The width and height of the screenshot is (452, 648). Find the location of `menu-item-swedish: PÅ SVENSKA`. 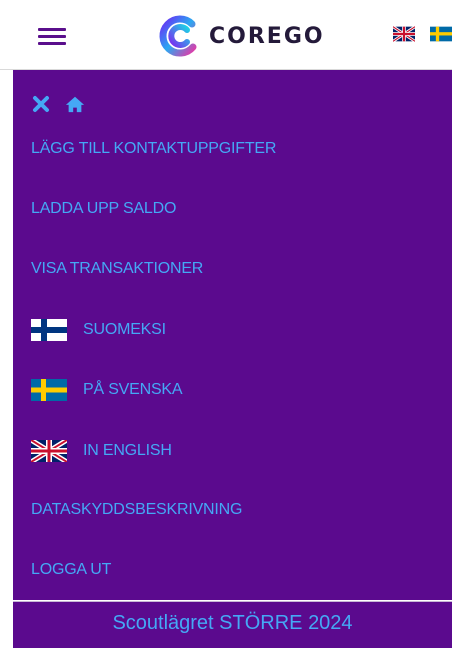

menu-item-swedish: PÅ SVENSKA is located at coordinates (107, 390).